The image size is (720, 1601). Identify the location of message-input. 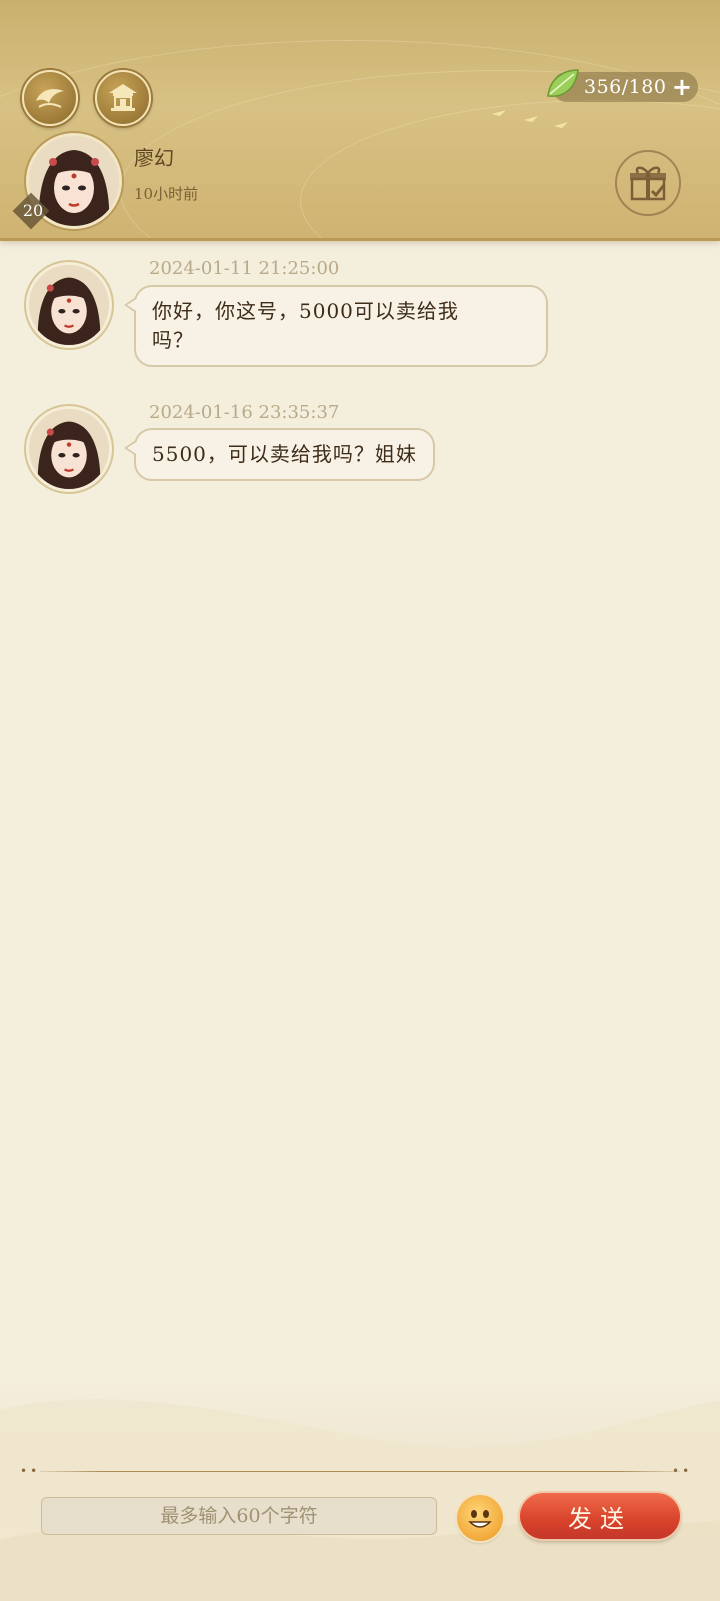
(239, 1516).